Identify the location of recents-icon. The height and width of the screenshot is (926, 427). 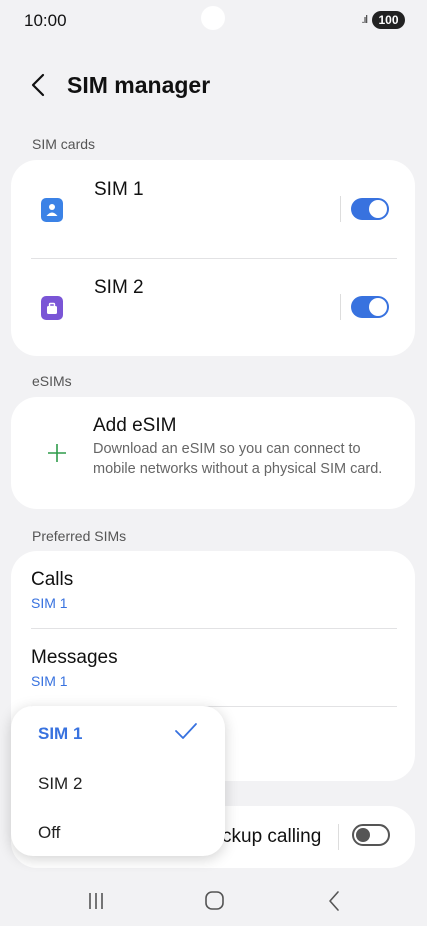
(96, 901).